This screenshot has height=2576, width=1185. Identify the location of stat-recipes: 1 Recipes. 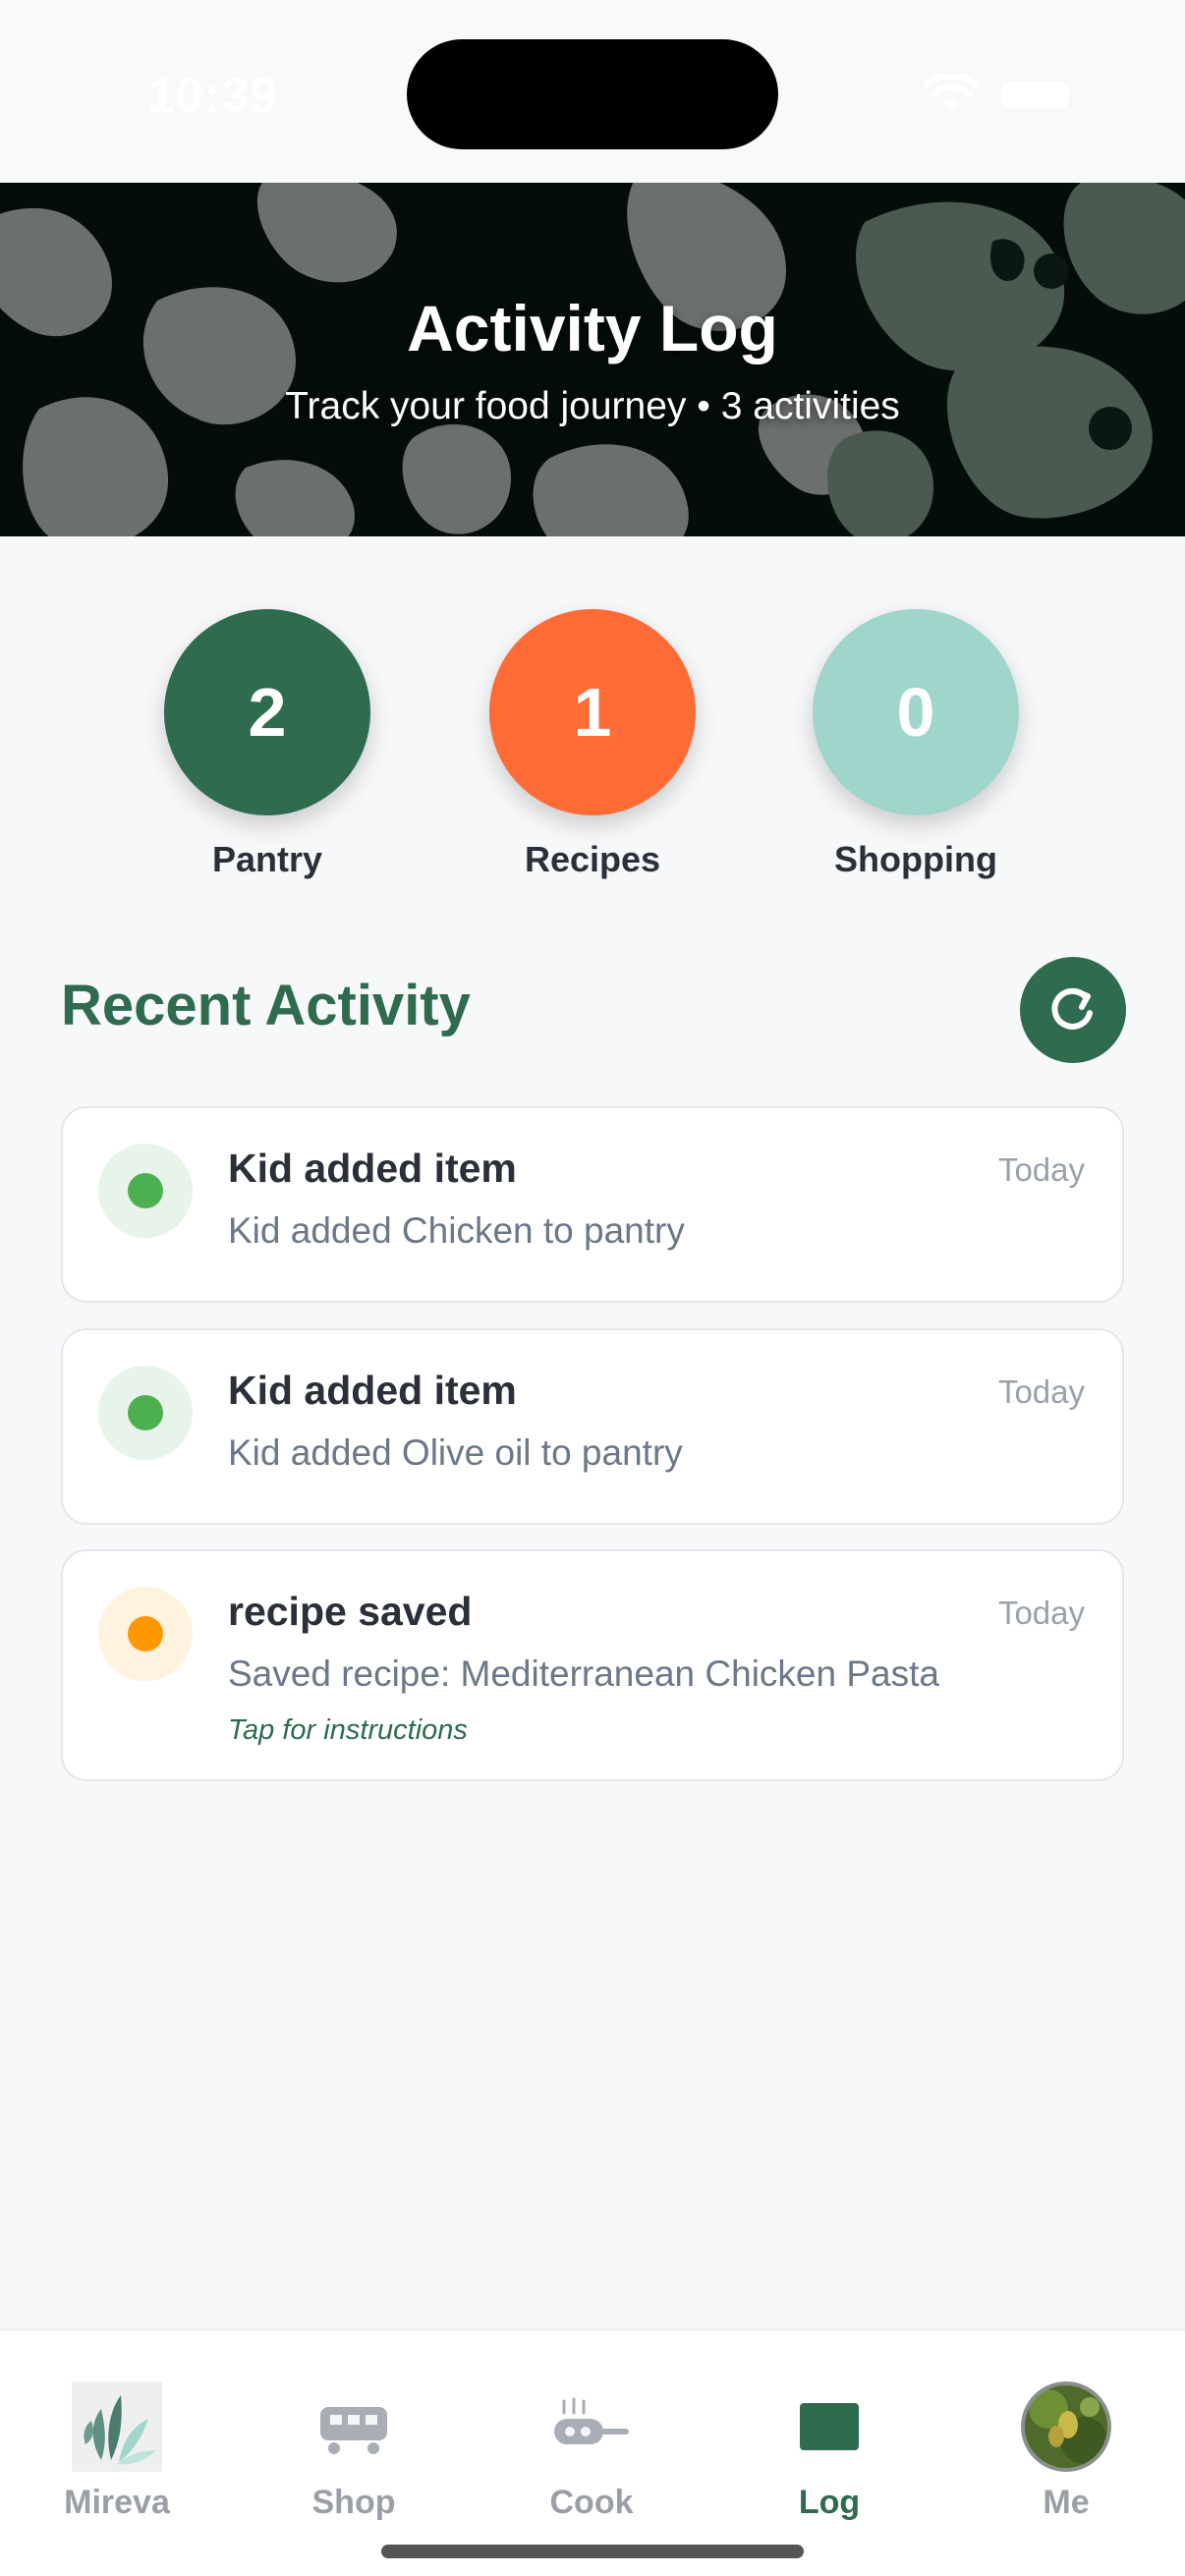
(592, 744).